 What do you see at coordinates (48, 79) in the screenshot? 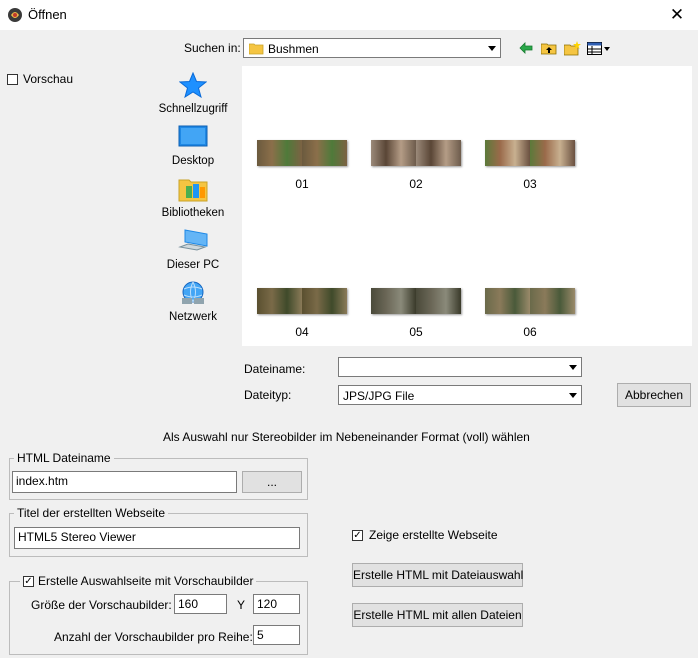
I see `preview-label: Vorschau` at bounding box center [48, 79].